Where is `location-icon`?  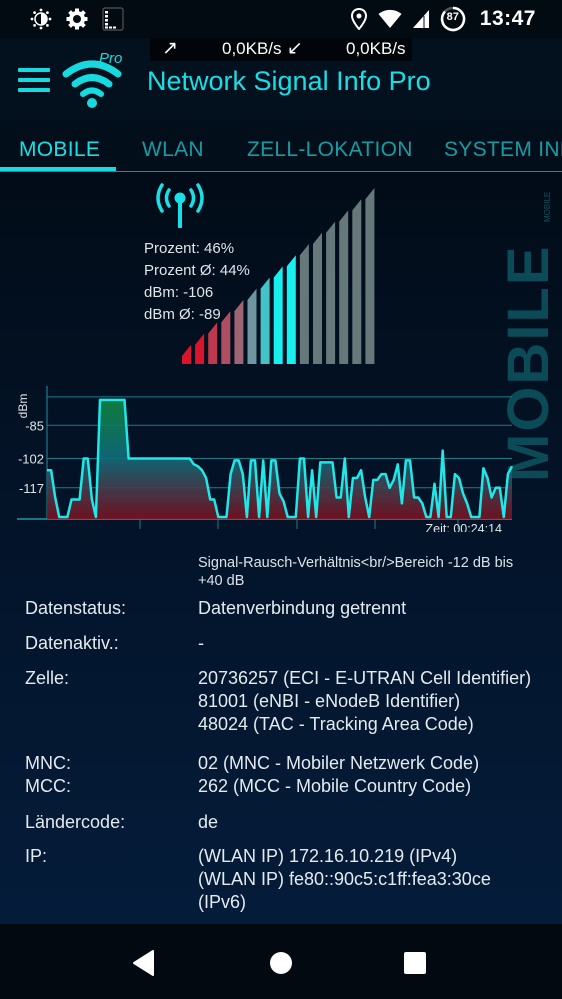 location-icon is located at coordinates (359, 19).